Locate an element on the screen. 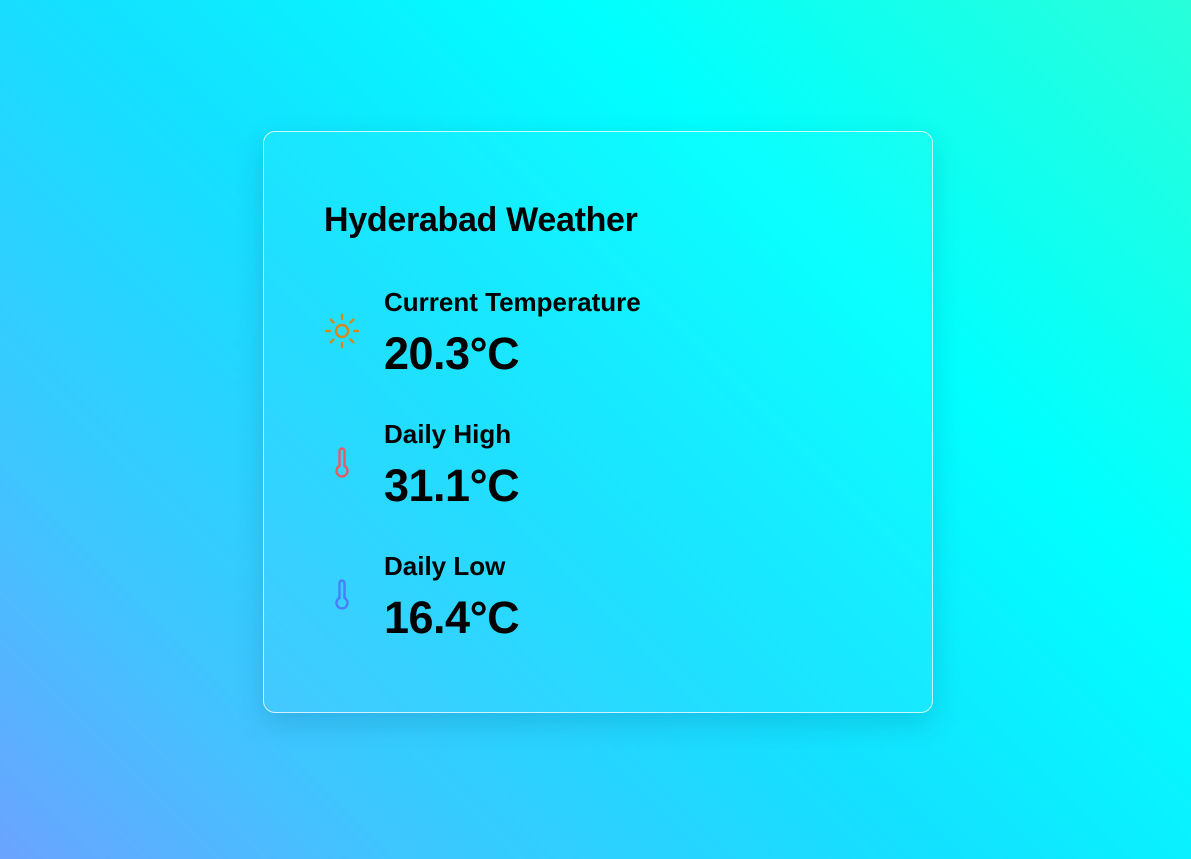 The image size is (1191, 859). daily-high-text: Daily High 31.1°C is located at coordinates (452, 463).